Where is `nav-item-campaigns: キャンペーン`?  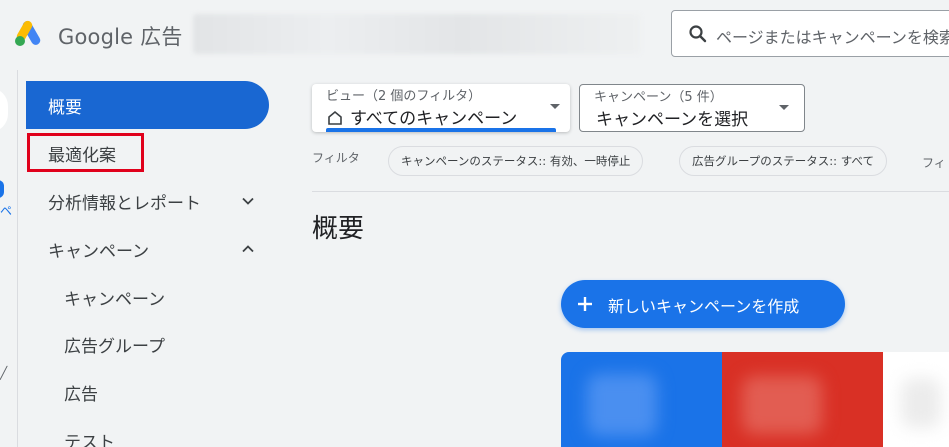 nav-item-campaigns: キャンペーン is located at coordinates (147, 297).